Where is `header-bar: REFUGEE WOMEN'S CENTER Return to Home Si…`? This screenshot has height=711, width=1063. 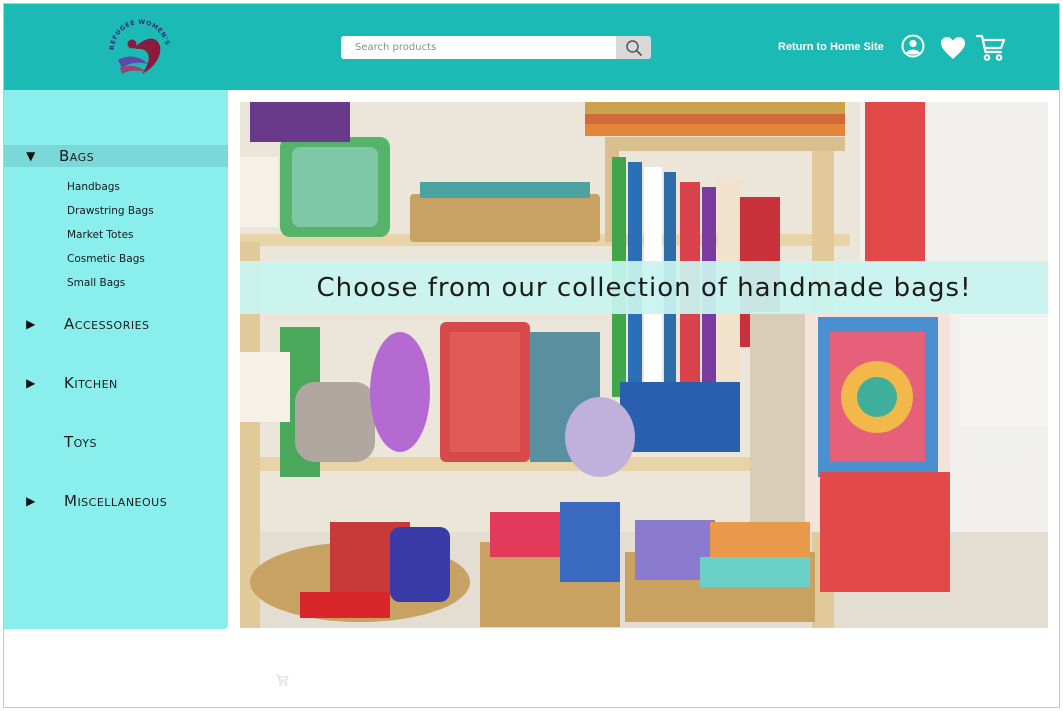 header-bar: REFUGEE WOMEN'S CENTER Return to Home Si… is located at coordinates (531, 47).